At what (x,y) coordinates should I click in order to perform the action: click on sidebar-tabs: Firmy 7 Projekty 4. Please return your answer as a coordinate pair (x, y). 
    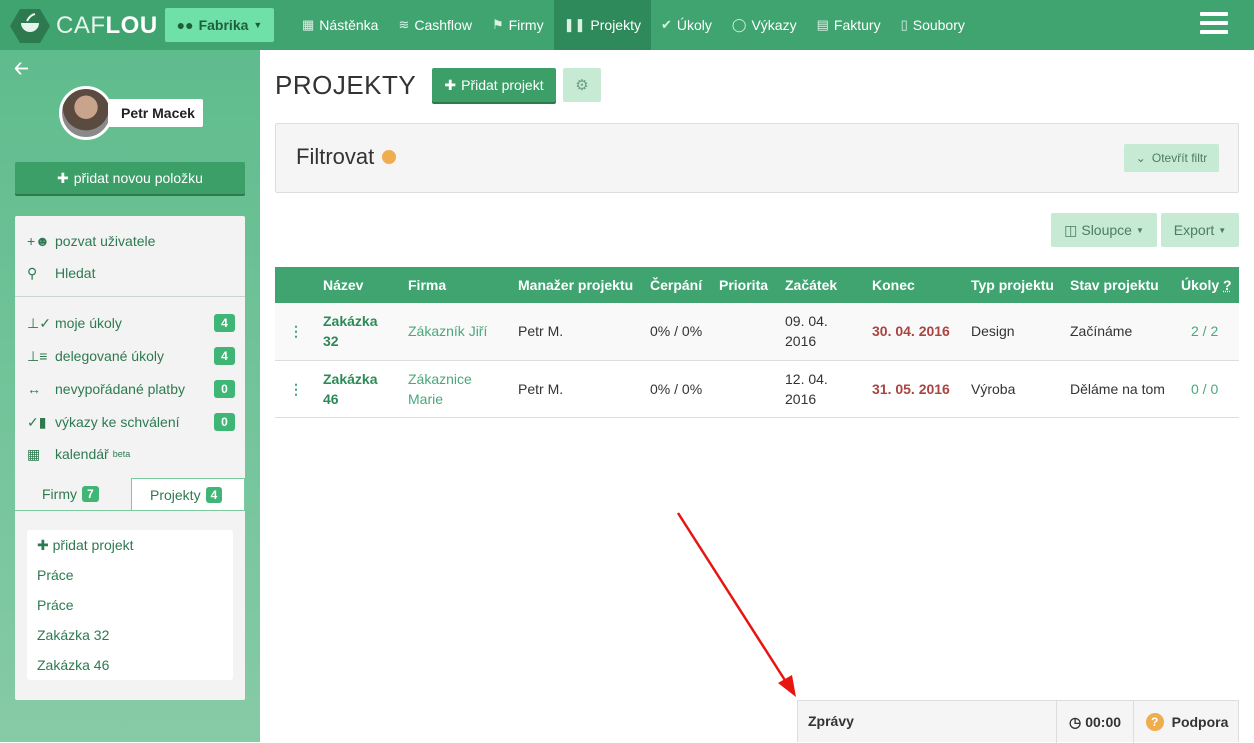
    Looking at the image, I should click on (130, 494).